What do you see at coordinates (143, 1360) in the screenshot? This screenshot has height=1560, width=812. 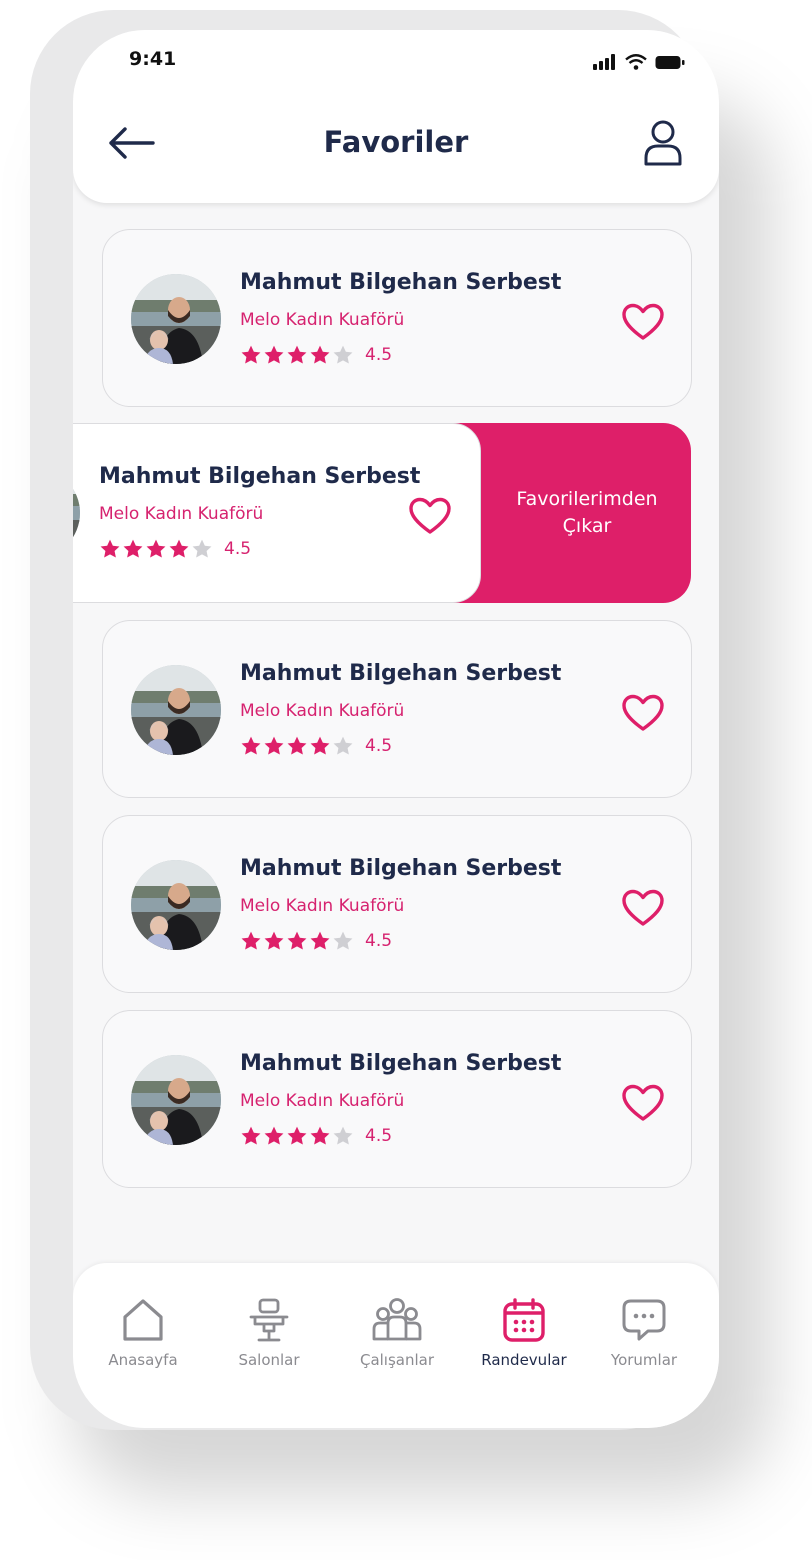 I see `nav-label: Anasayfa` at bounding box center [143, 1360].